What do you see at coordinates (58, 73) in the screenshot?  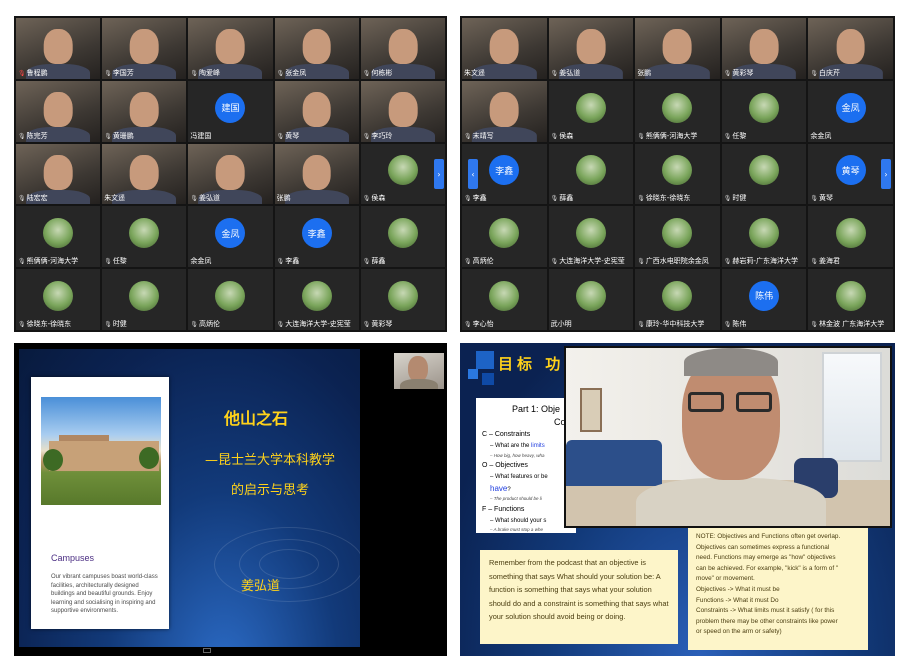 I see `participant-name-label: 🎙 鲁程鹏` at bounding box center [58, 73].